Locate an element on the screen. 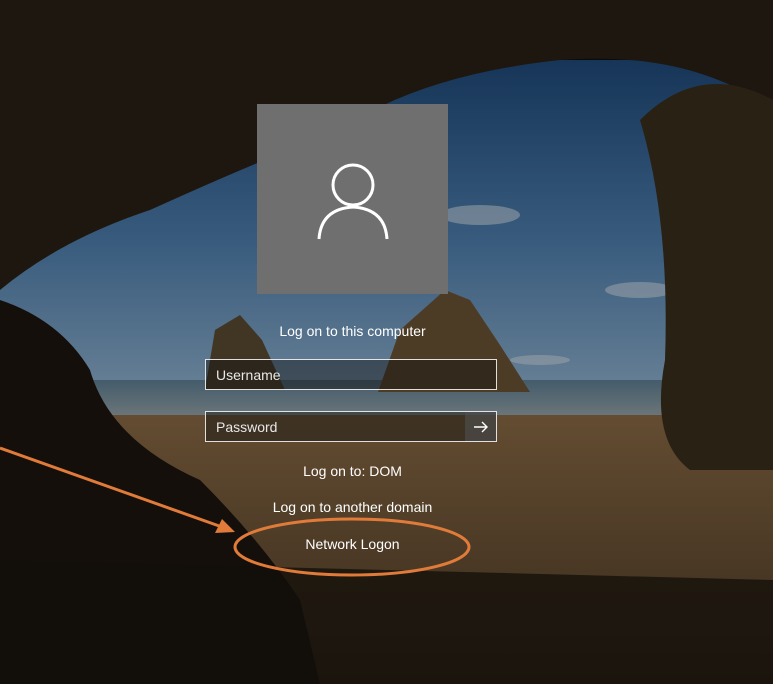 The width and height of the screenshot is (773, 684). submit-button is located at coordinates (480, 426).